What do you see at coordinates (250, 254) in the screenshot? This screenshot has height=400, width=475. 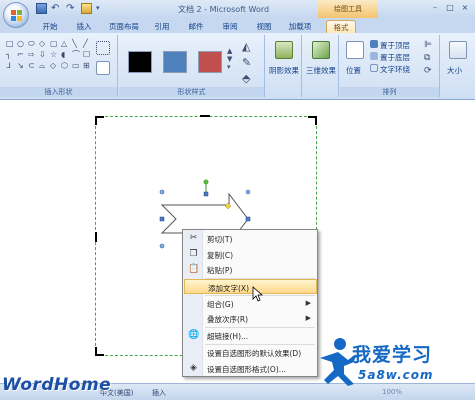 I see `menu-item-copy: ❐ 复制(C)` at bounding box center [250, 254].